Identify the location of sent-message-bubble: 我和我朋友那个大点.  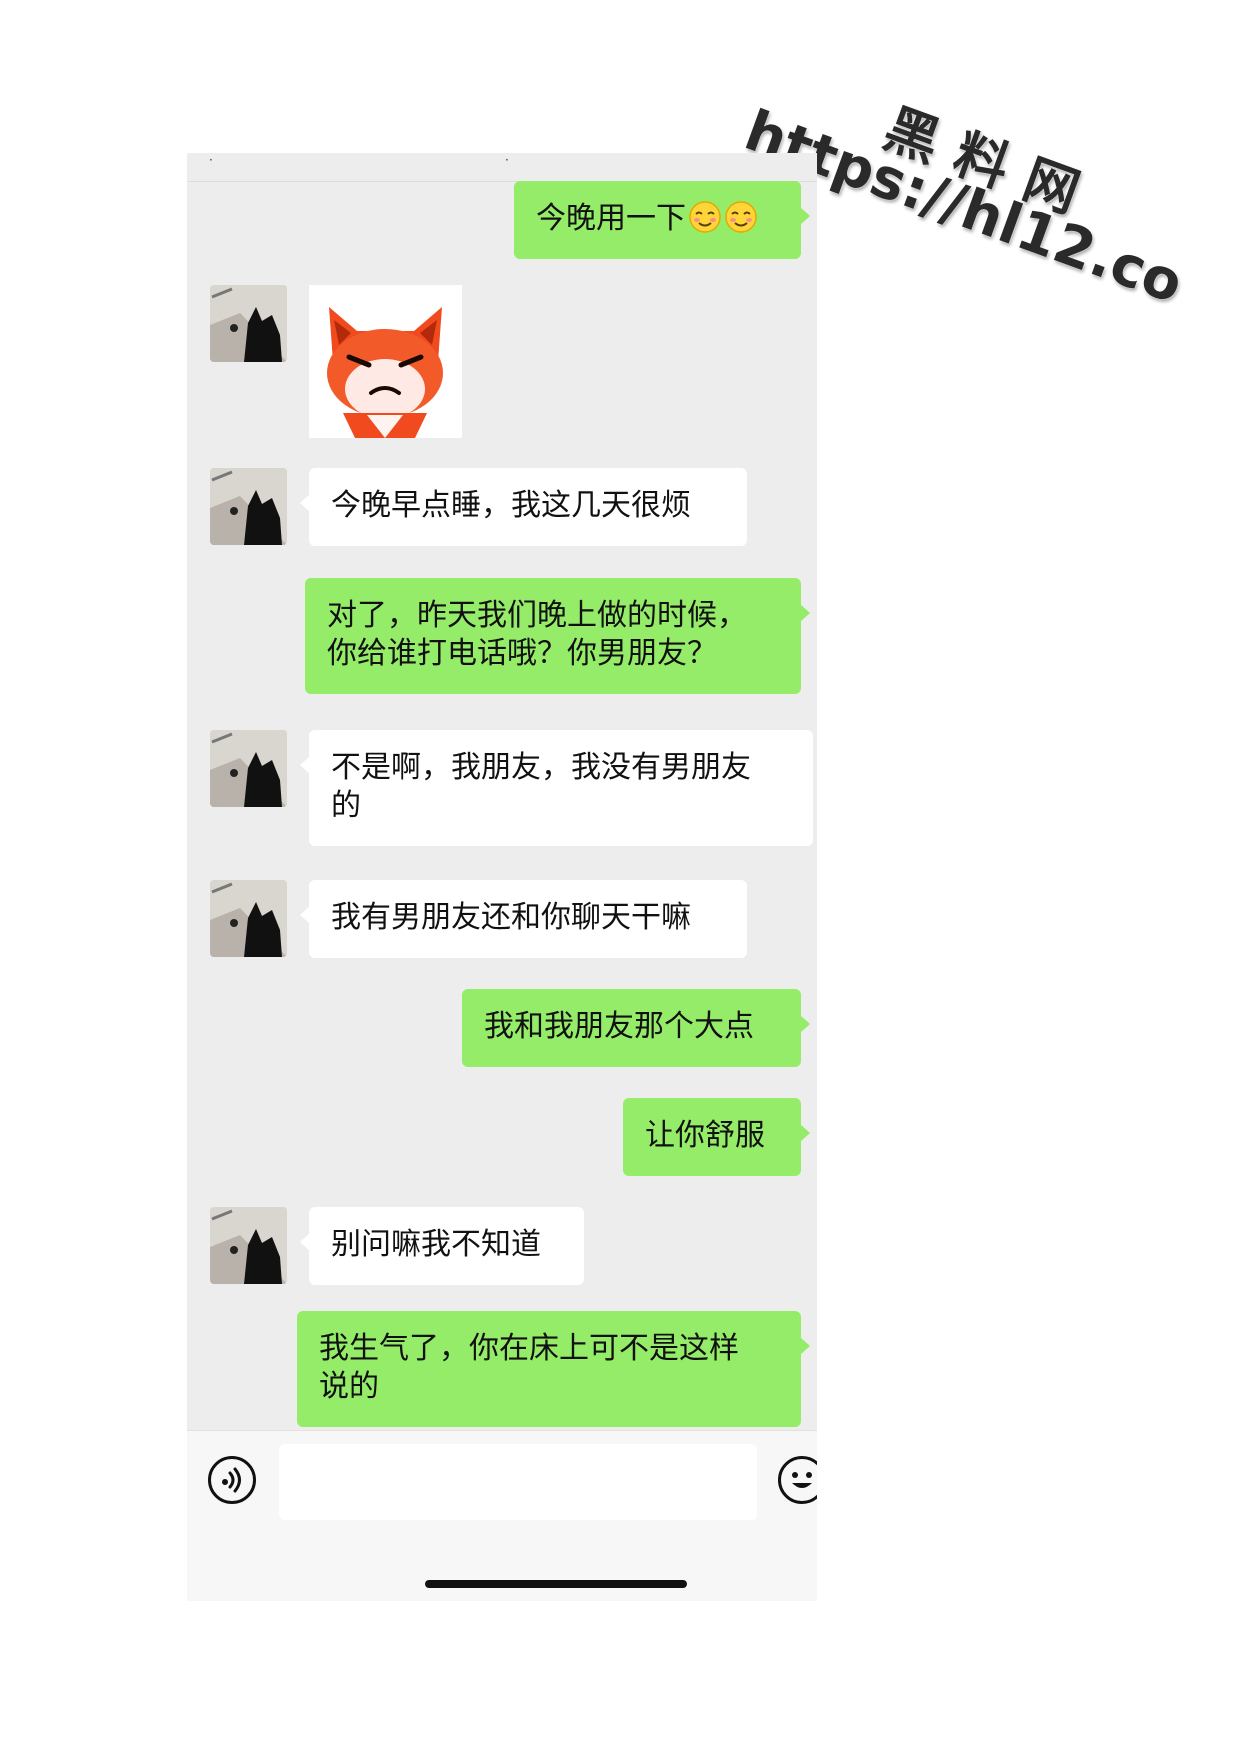
(636, 1028).